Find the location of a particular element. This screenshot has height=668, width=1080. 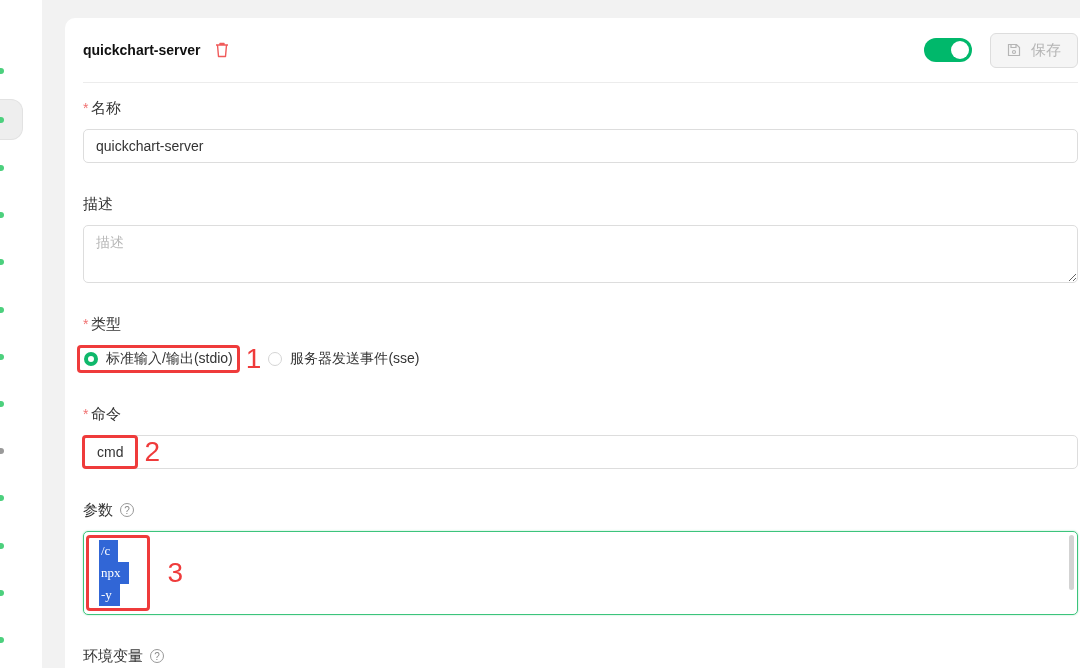

scrollbar is located at coordinates (1071, 562).